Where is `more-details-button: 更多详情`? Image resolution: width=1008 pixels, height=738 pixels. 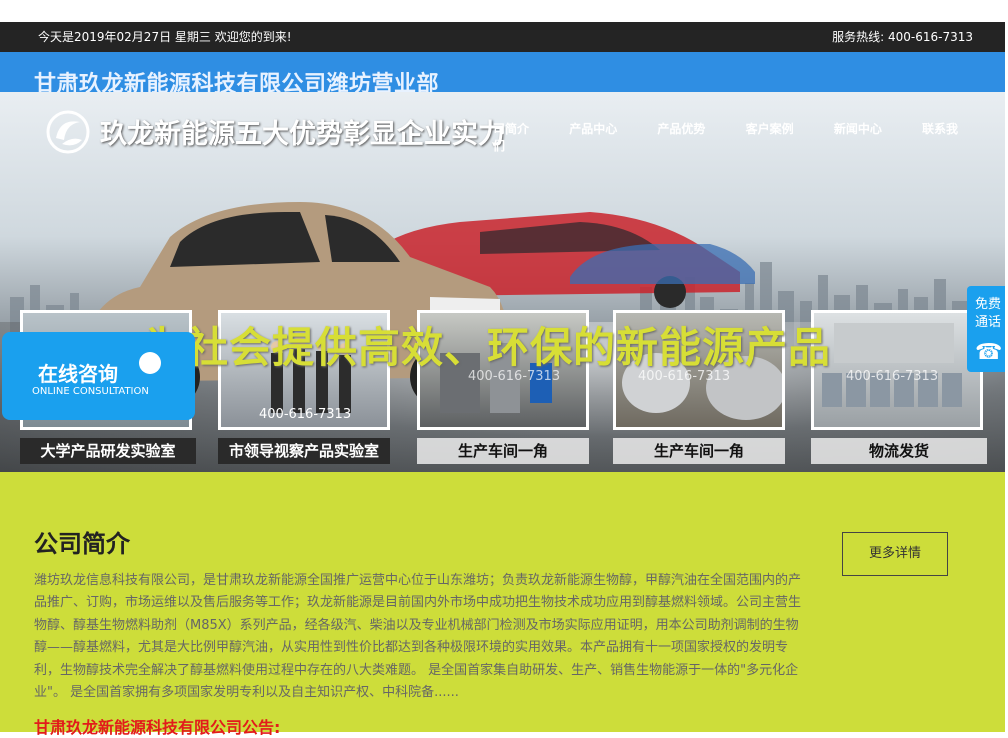
more-details-button: 更多详情 is located at coordinates (895, 554).